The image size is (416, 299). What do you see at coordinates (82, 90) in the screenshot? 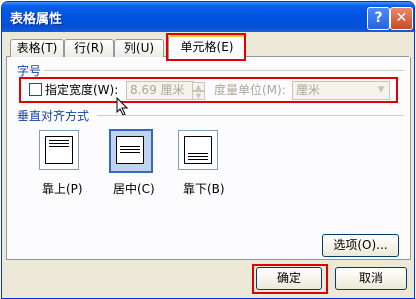
I see `specify-width-label: 指定宽度(W):` at bounding box center [82, 90].